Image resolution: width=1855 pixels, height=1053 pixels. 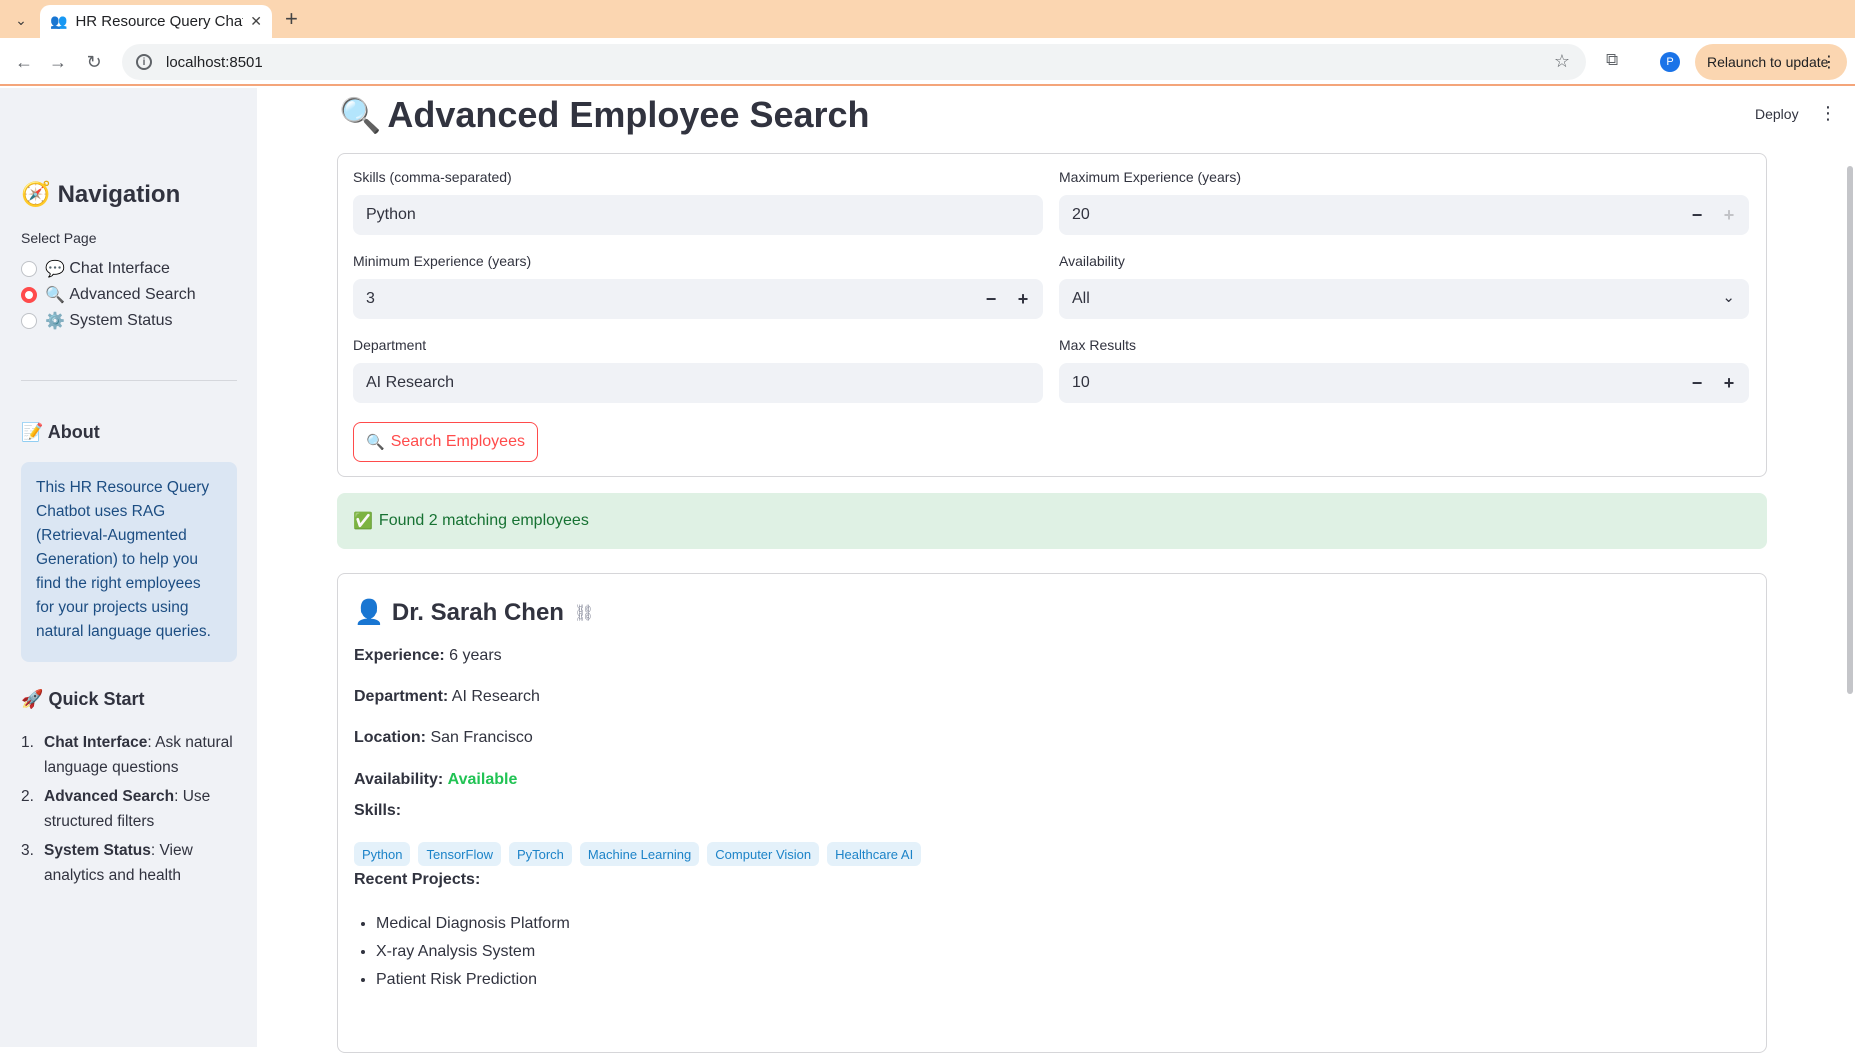 I want to click on recent-projects-heading: Recent Projects:, so click(x=417, y=879).